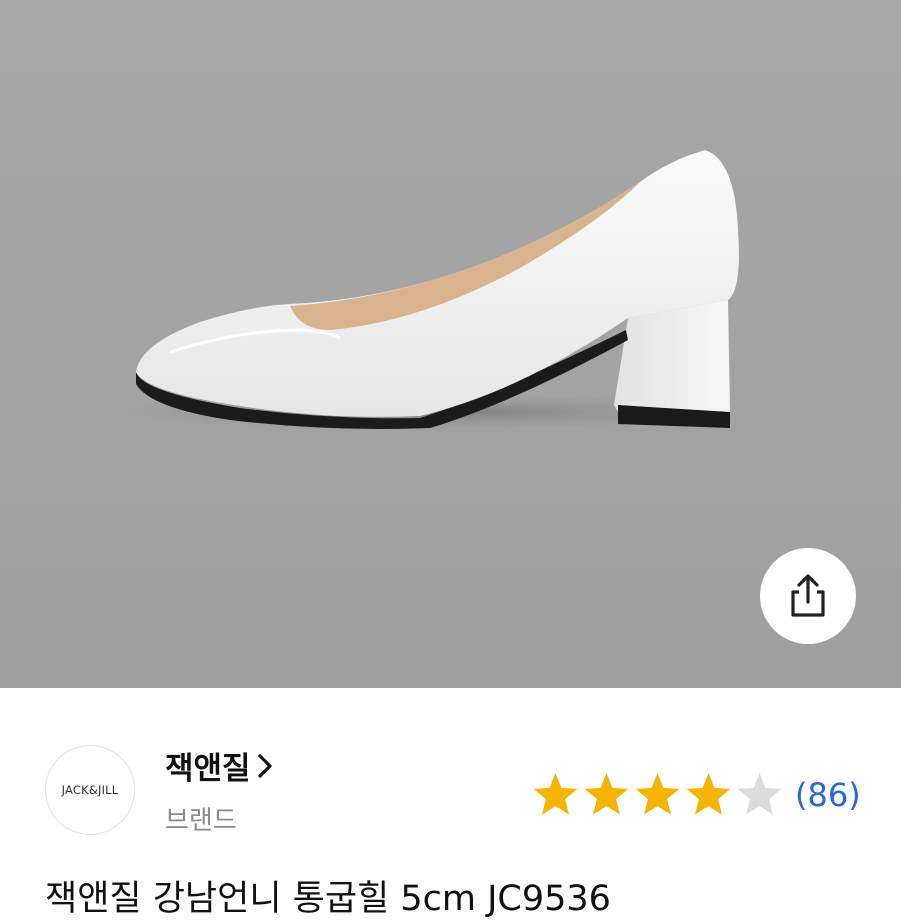 The image size is (901, 921). I want to click on rating: (86), so click(695, 795).